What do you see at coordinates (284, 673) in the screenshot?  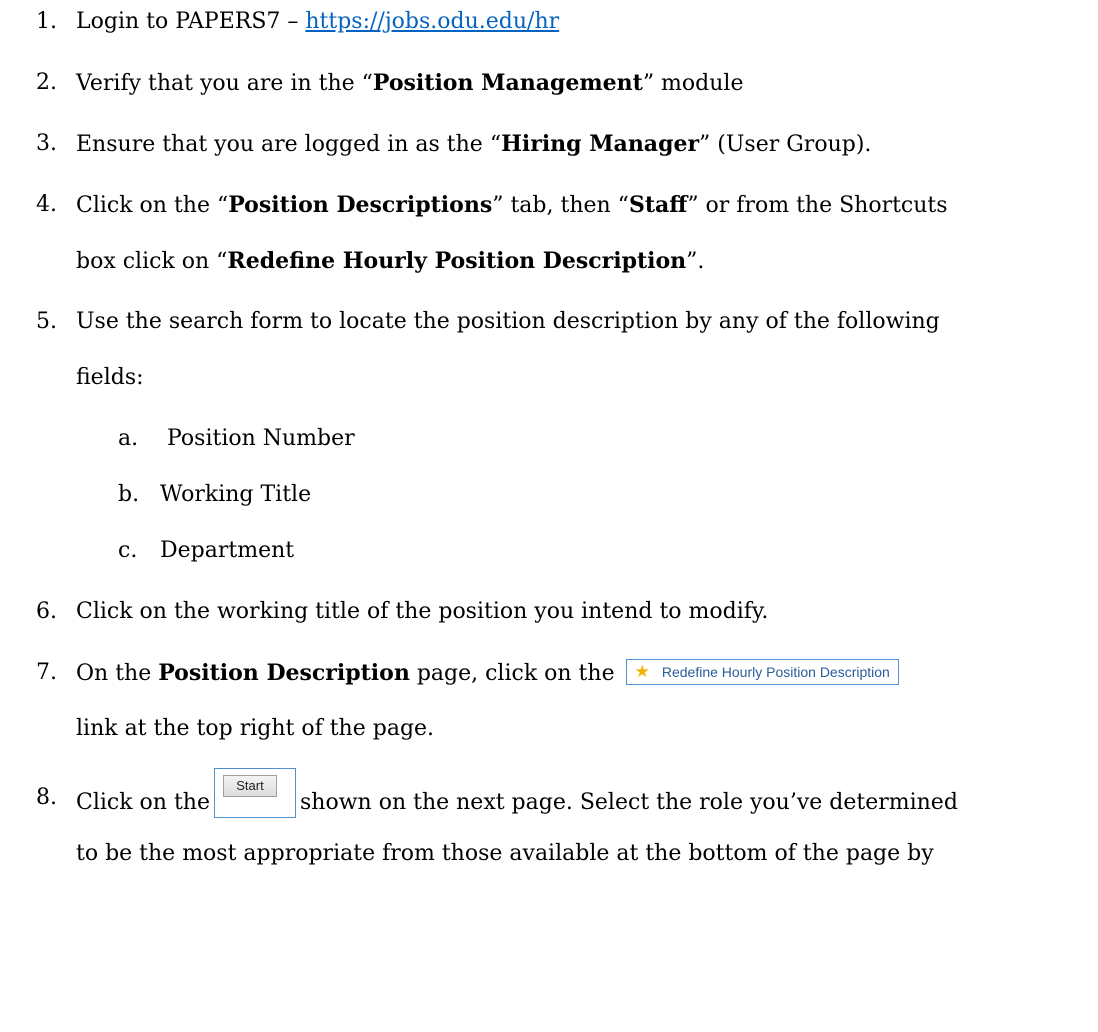 I see `bold-term: Position Description` at bounding box center [284, 673].